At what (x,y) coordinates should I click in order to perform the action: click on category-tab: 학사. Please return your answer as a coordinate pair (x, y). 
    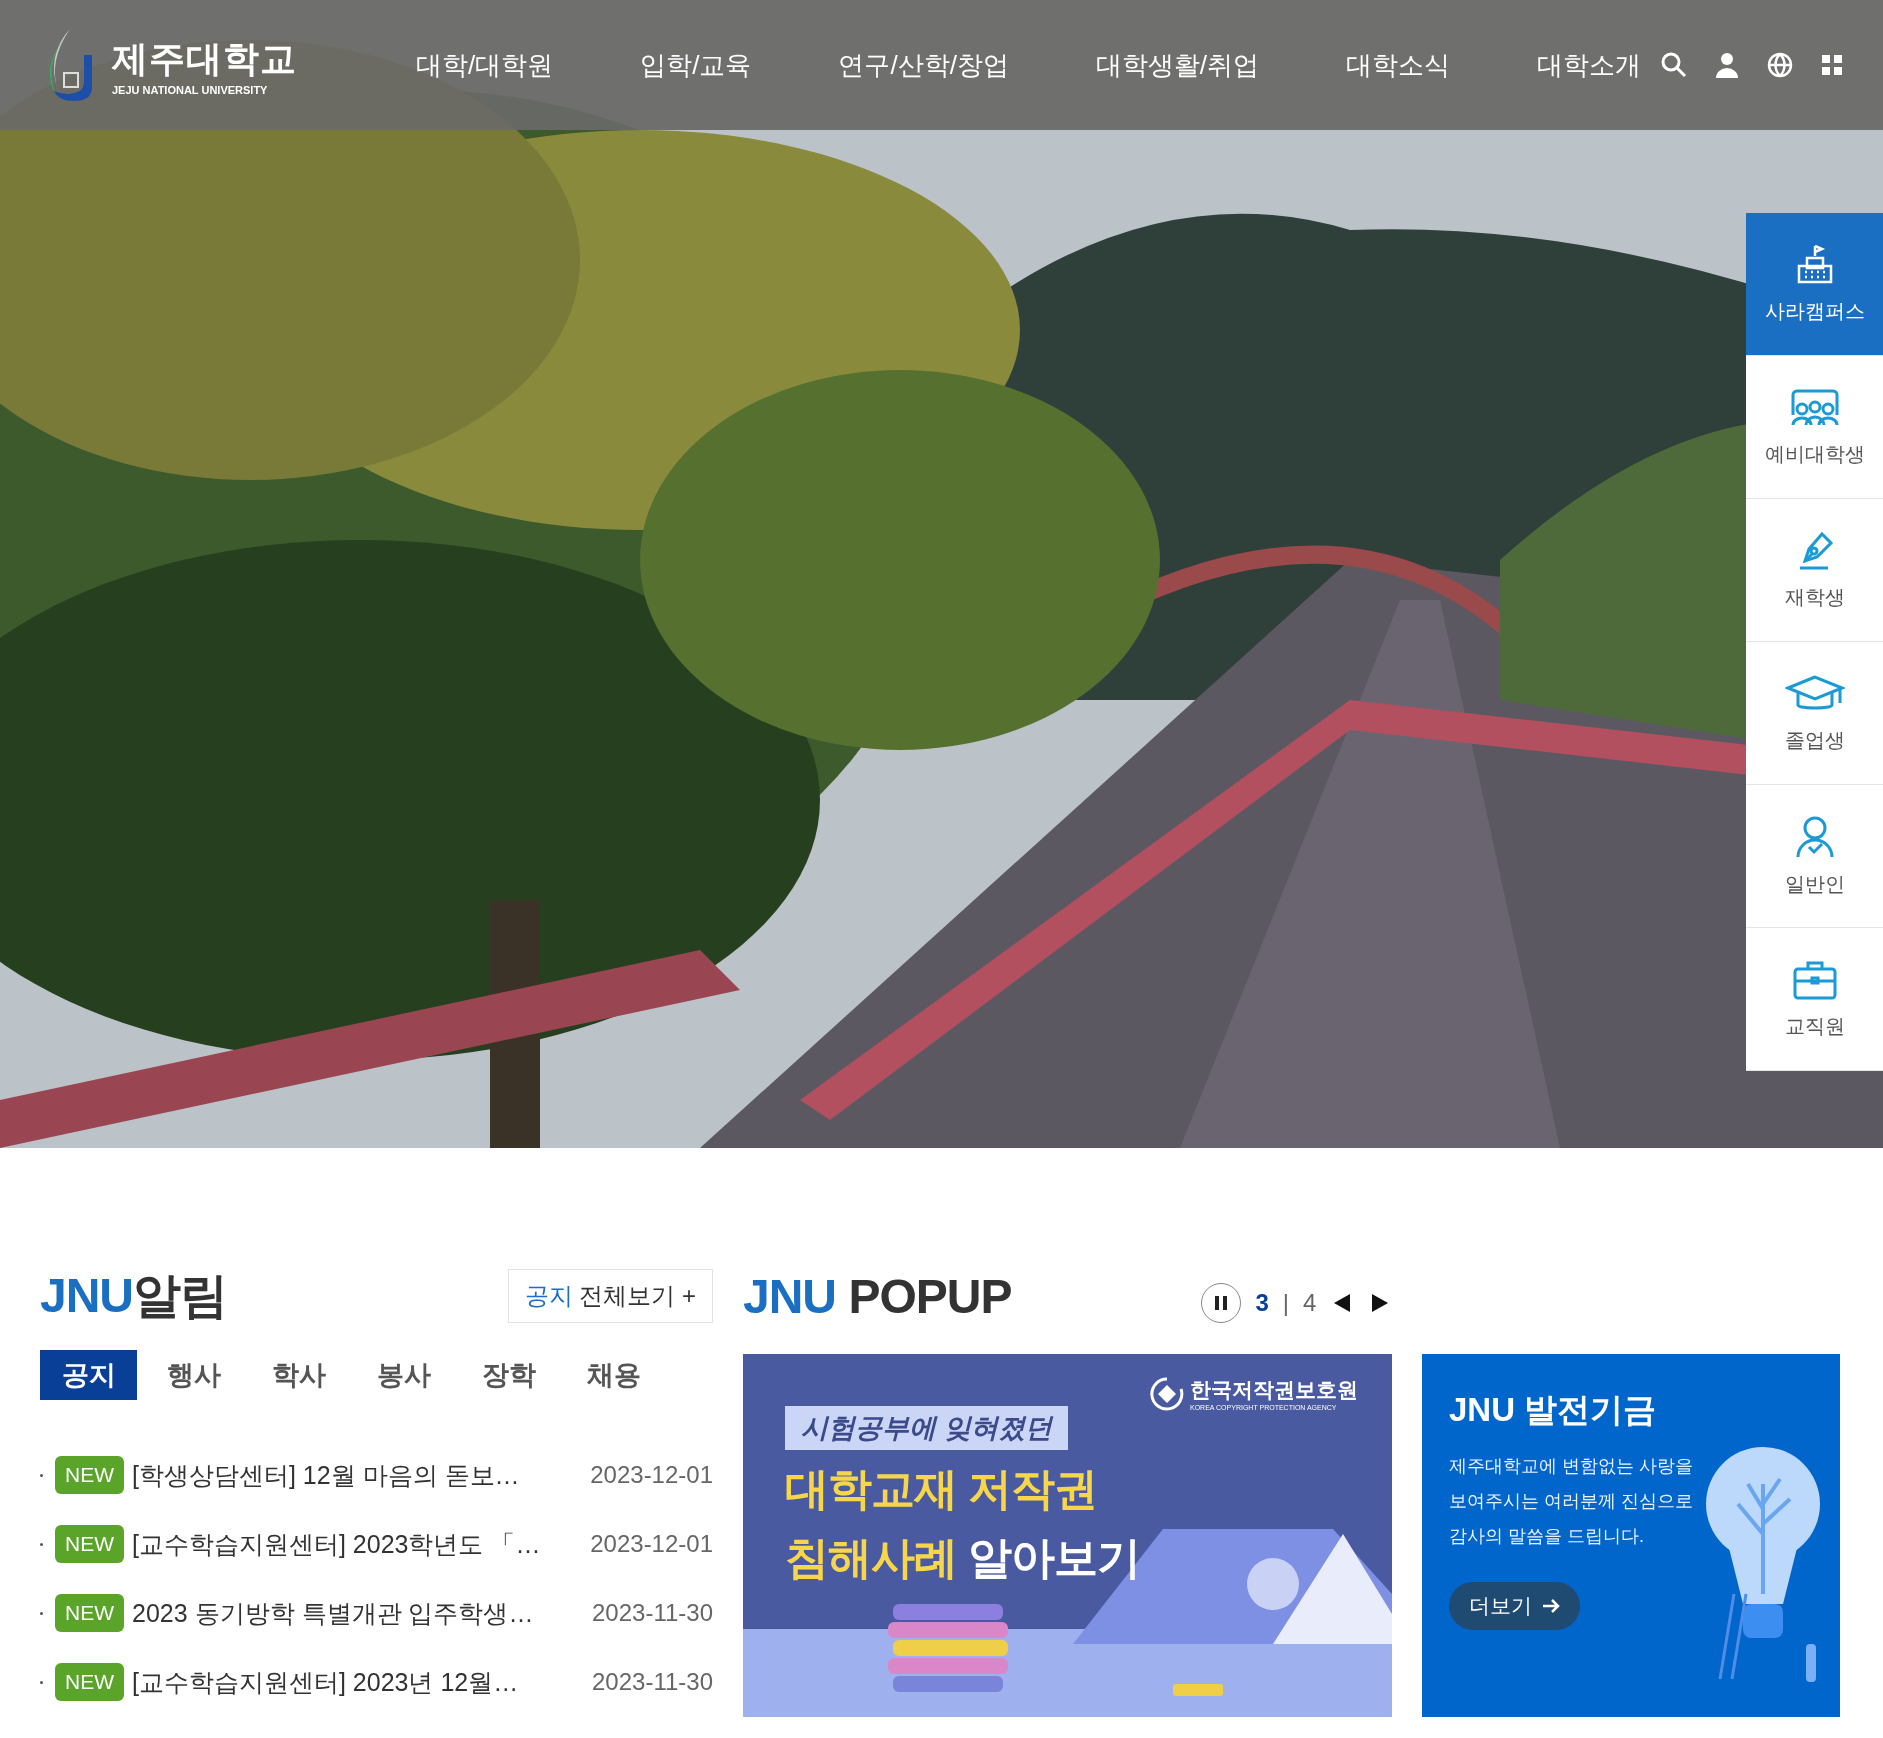
    Looking at the image, I should click on (298, 1375).